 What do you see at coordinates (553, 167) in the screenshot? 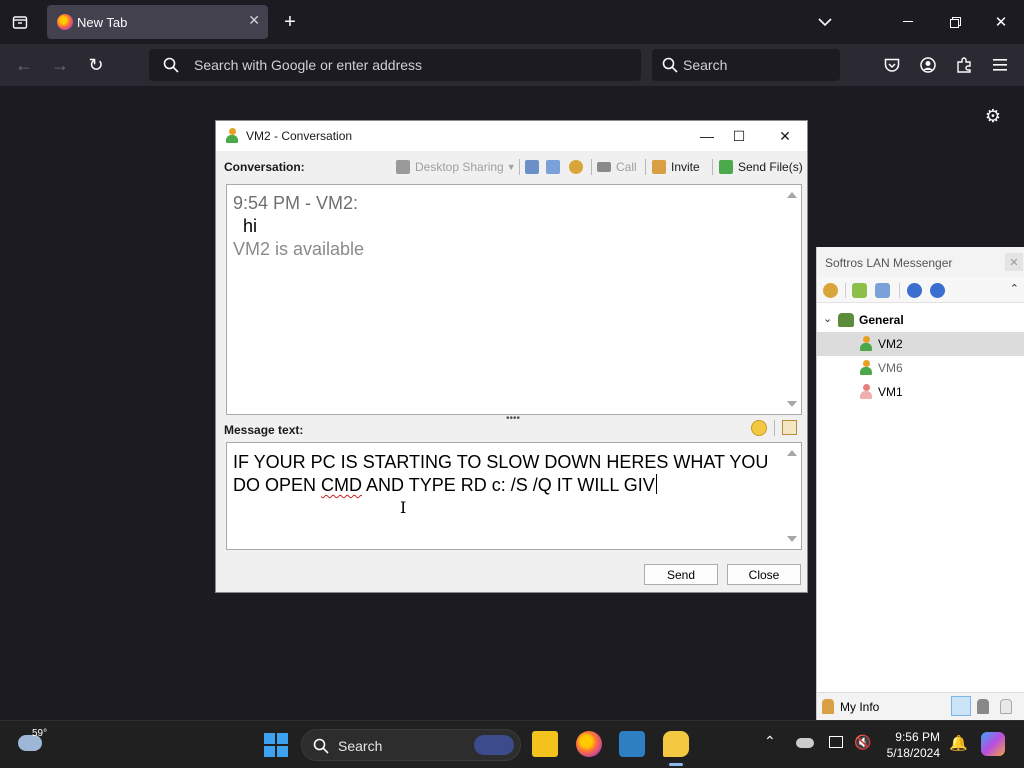
I see `document-icon` at bounding box center [553, 167].